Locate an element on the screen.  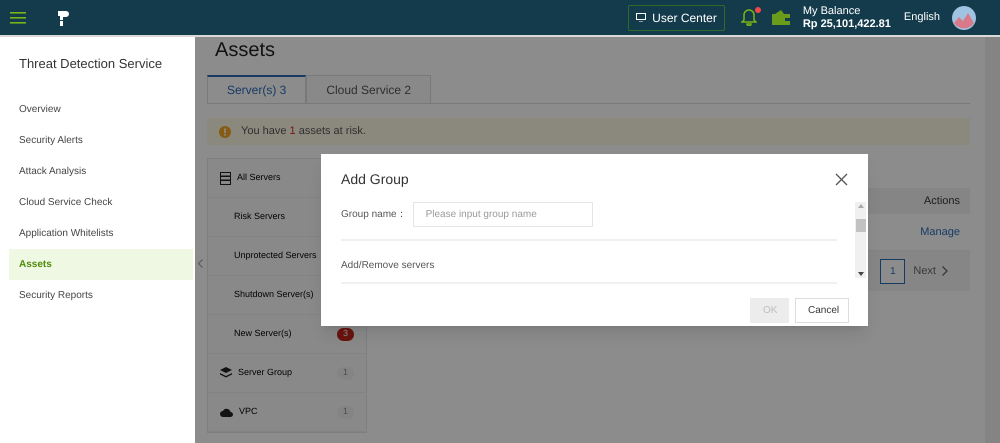
chevron-right-icon is located at coordinates (945, 271).